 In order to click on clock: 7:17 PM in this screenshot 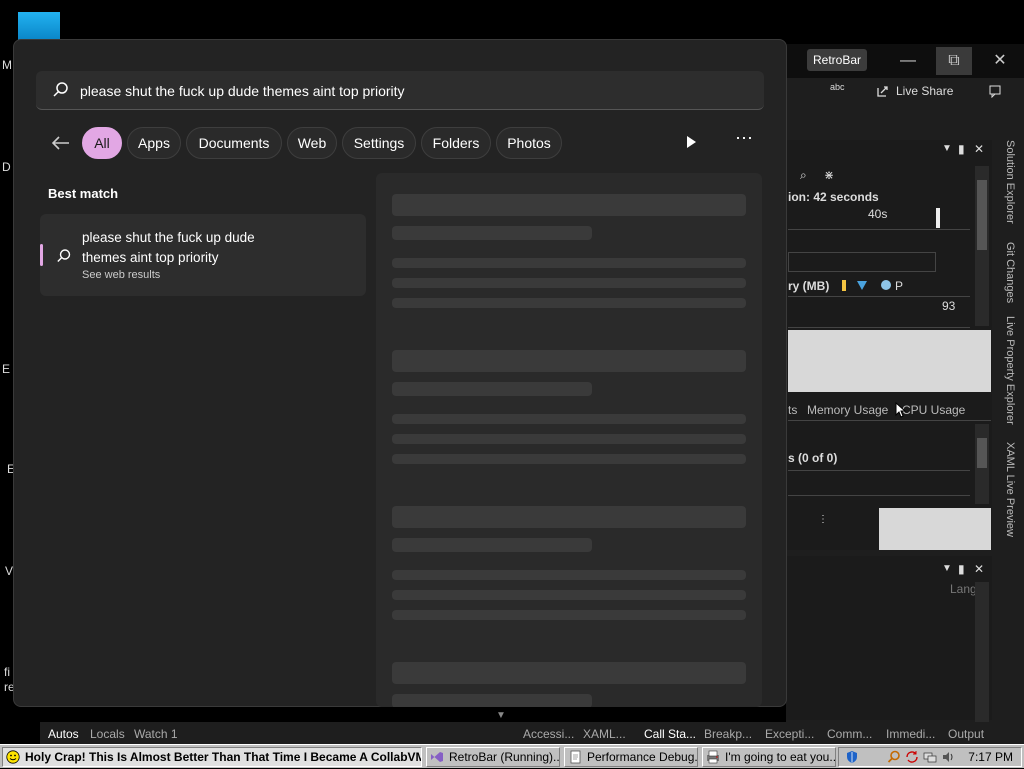, I will do `click(990, 757)`.